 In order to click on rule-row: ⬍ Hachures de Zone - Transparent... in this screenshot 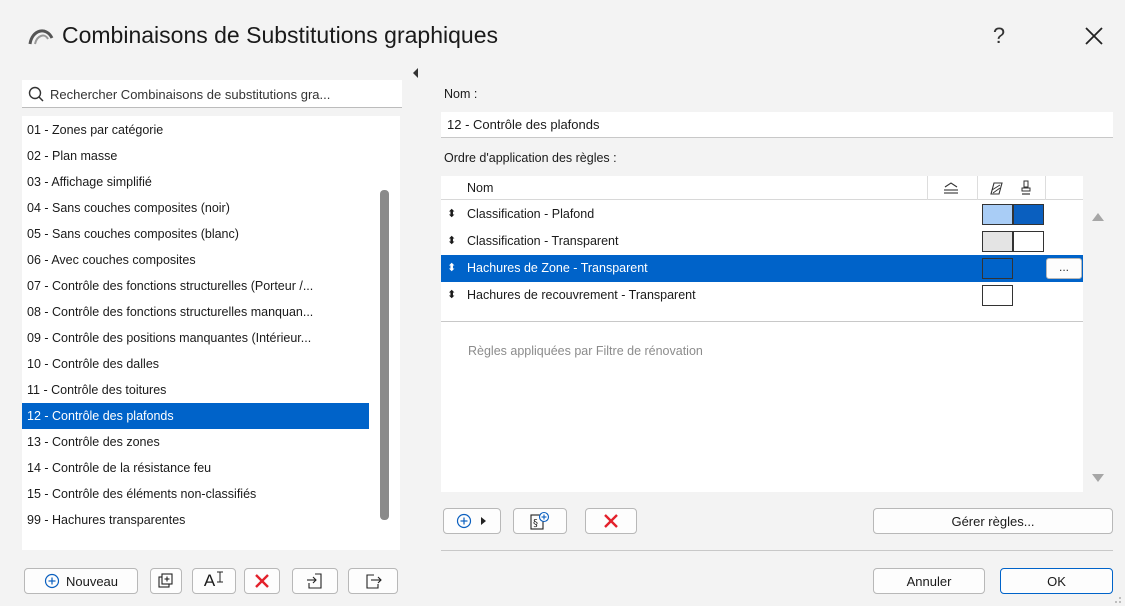, I will do `click(762, 268)`.